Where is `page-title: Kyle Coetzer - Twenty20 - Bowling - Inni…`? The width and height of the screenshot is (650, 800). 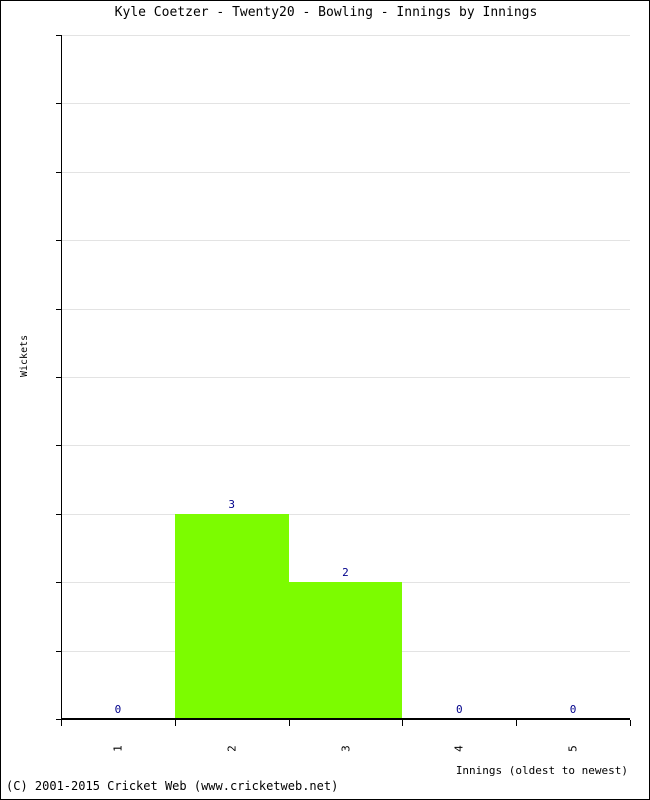 page-title: Kyle Coetzer - Twenty20 - Bowling - Inni… is located at coordinates (326, 12).